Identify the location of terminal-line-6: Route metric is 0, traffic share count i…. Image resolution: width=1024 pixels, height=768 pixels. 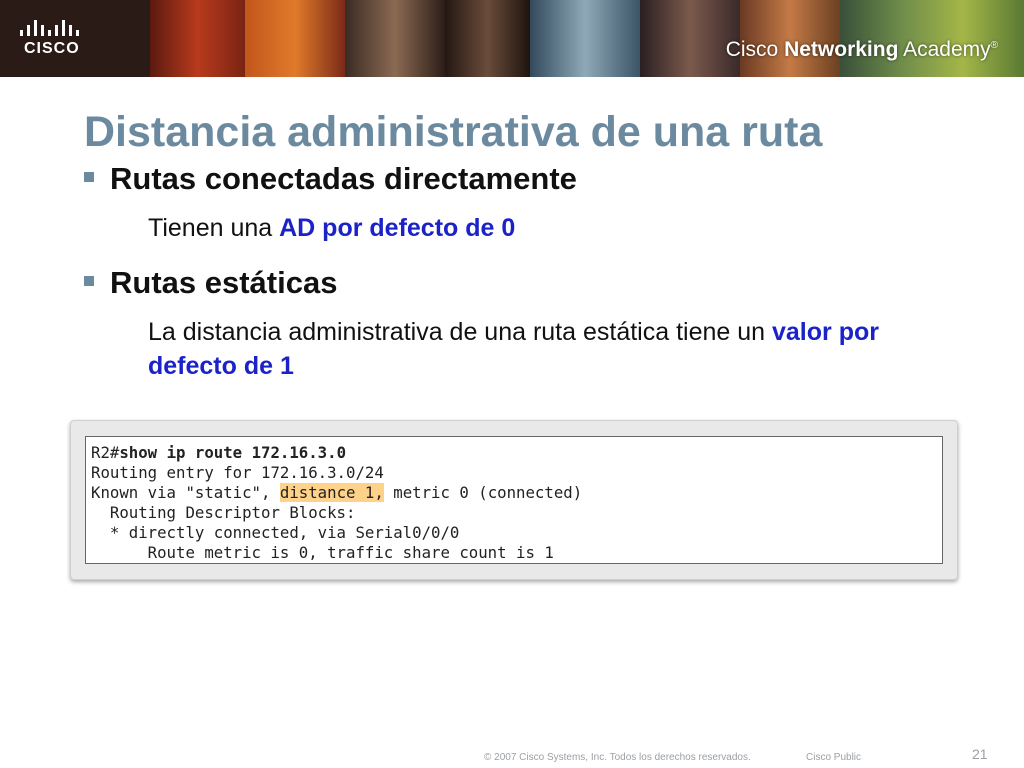
(322, 552).